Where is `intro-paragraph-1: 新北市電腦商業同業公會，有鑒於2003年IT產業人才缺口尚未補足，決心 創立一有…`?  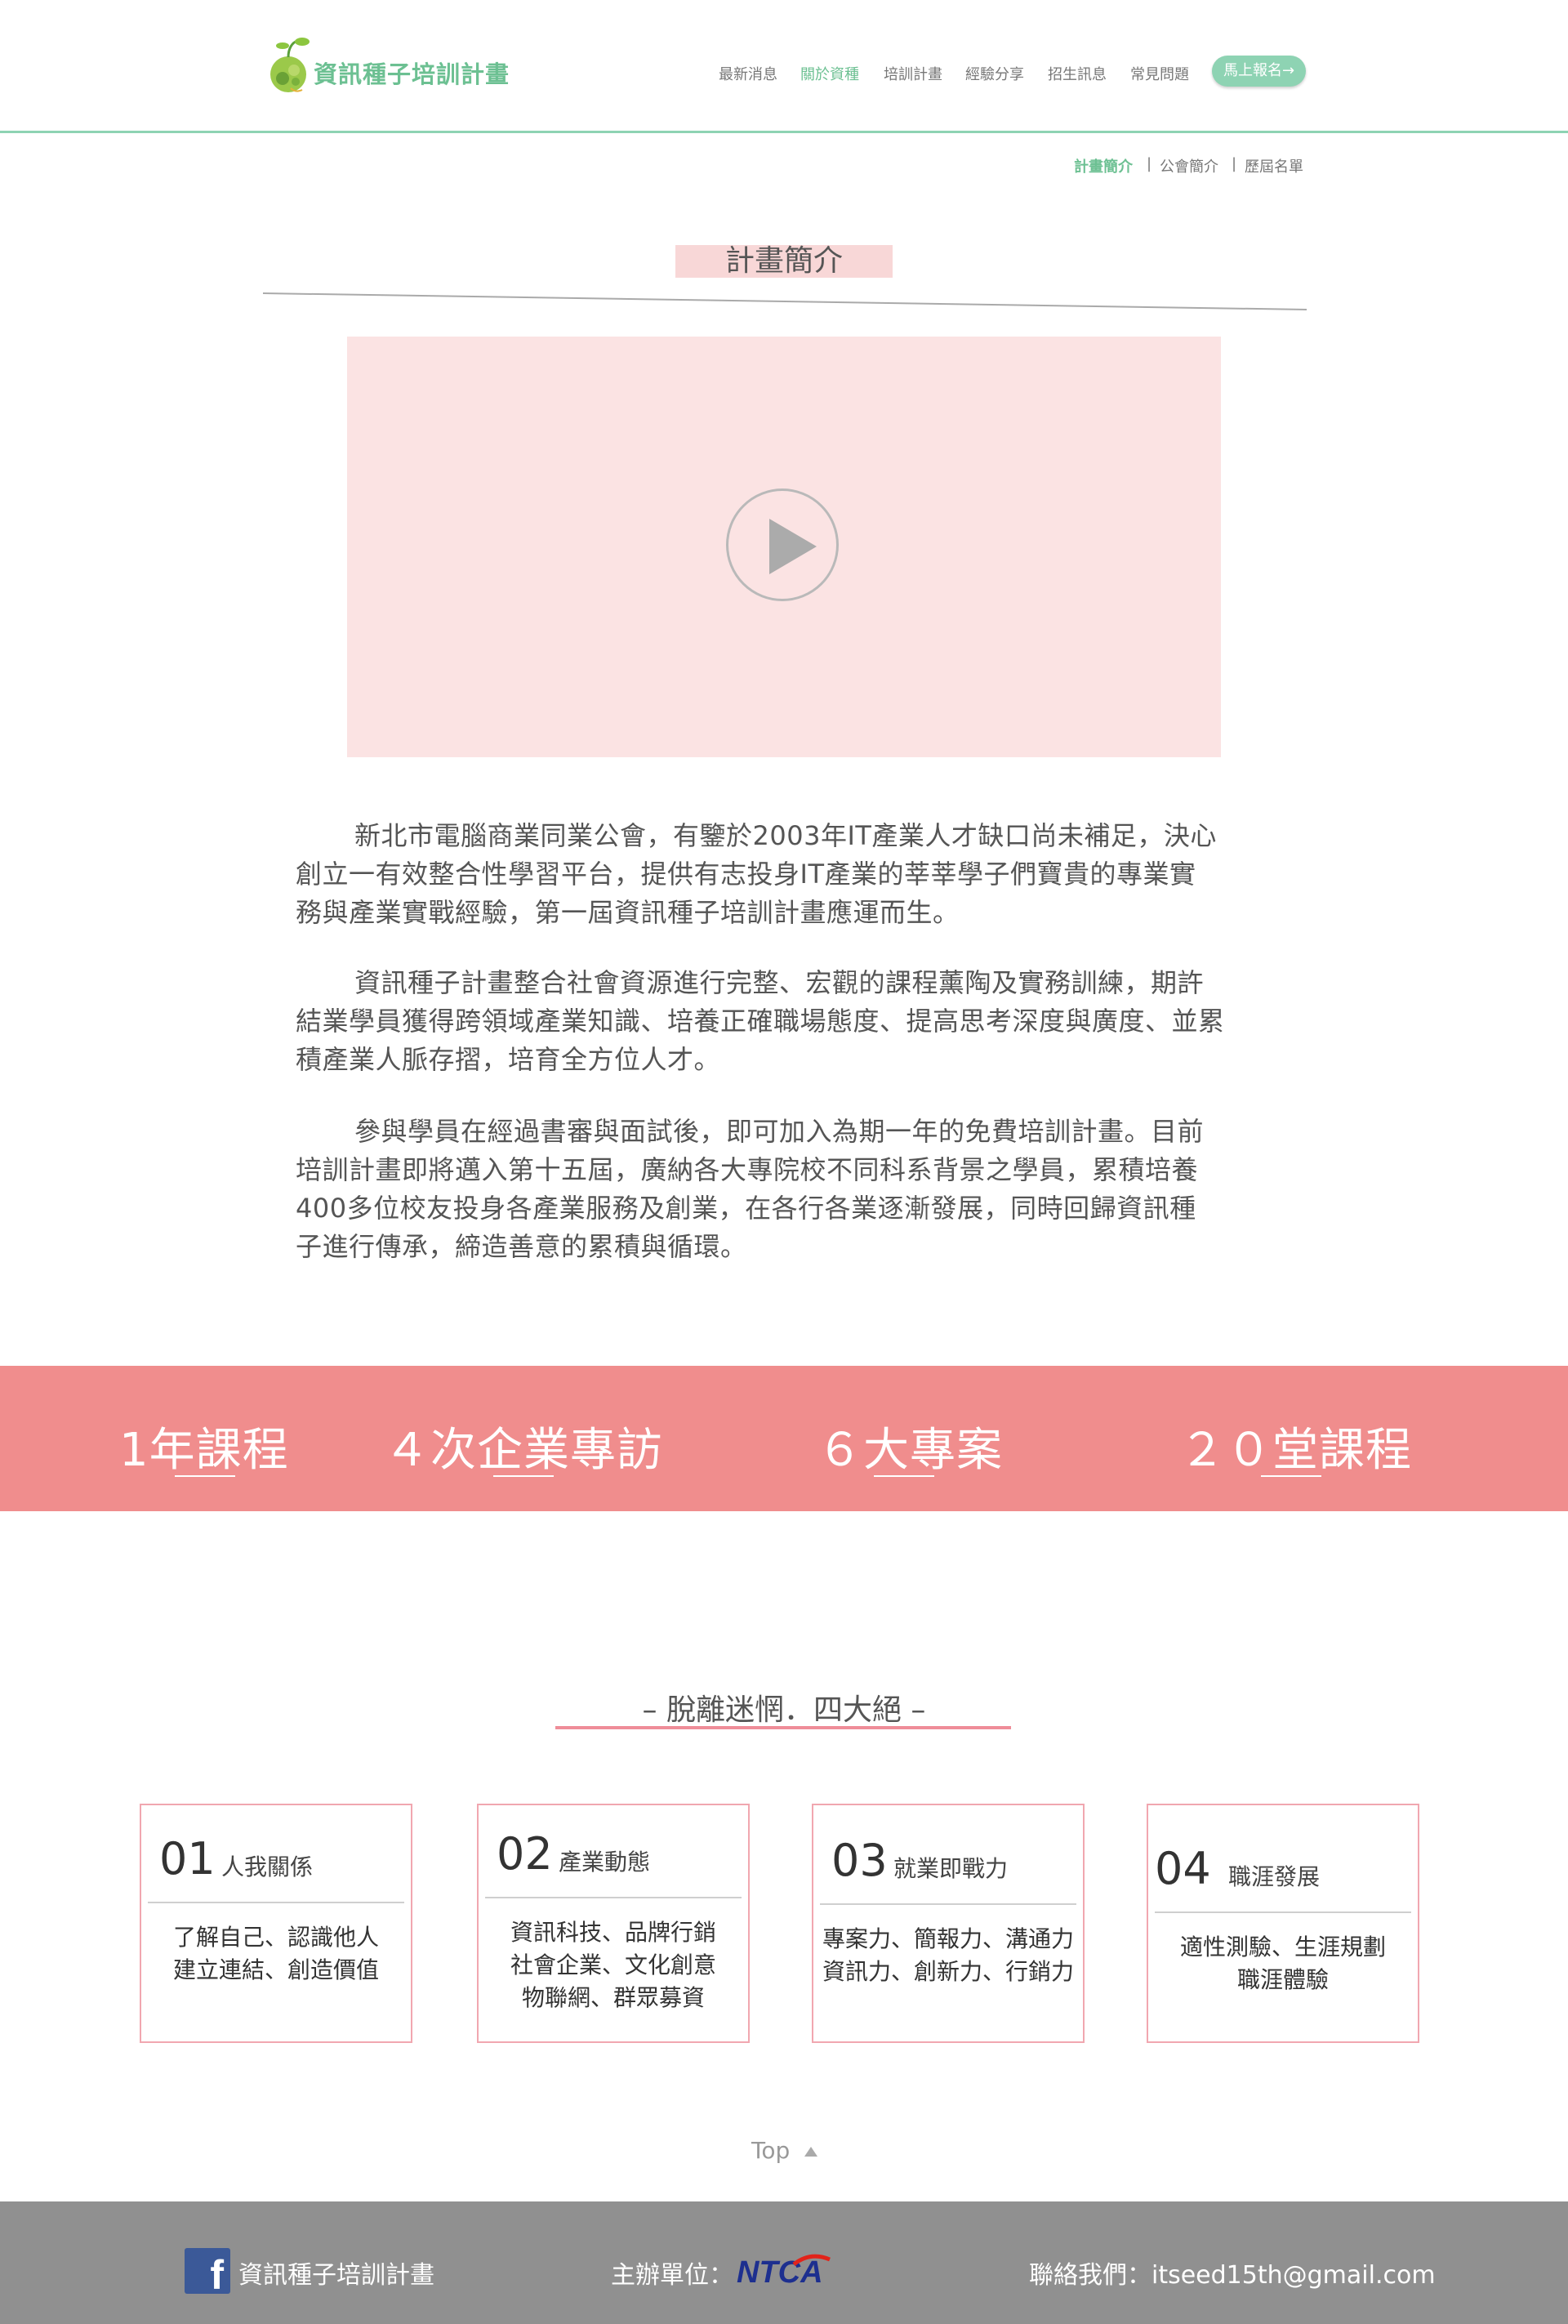
intro-paragraph-1: 新北市電腦商業同業公會，有鑒於2003年IT產業人才缺口尚未補足，決心 創立一有… is located at coordinates (756, 874).